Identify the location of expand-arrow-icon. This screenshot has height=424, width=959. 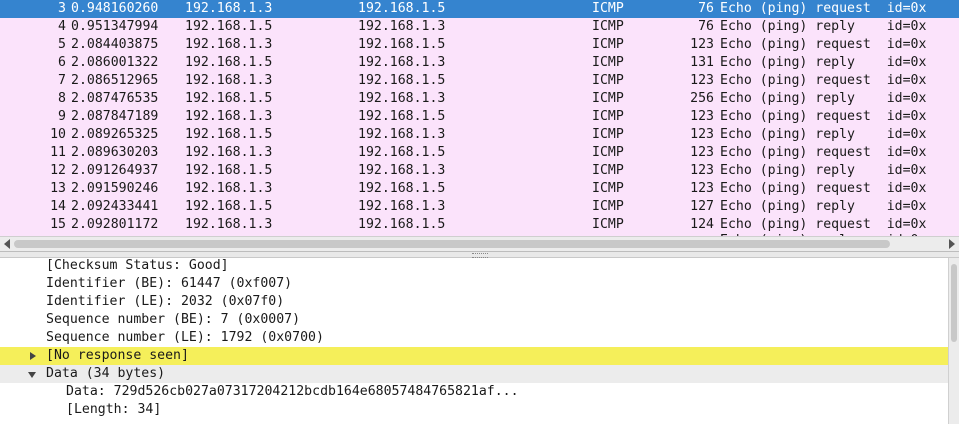
(33, 356).